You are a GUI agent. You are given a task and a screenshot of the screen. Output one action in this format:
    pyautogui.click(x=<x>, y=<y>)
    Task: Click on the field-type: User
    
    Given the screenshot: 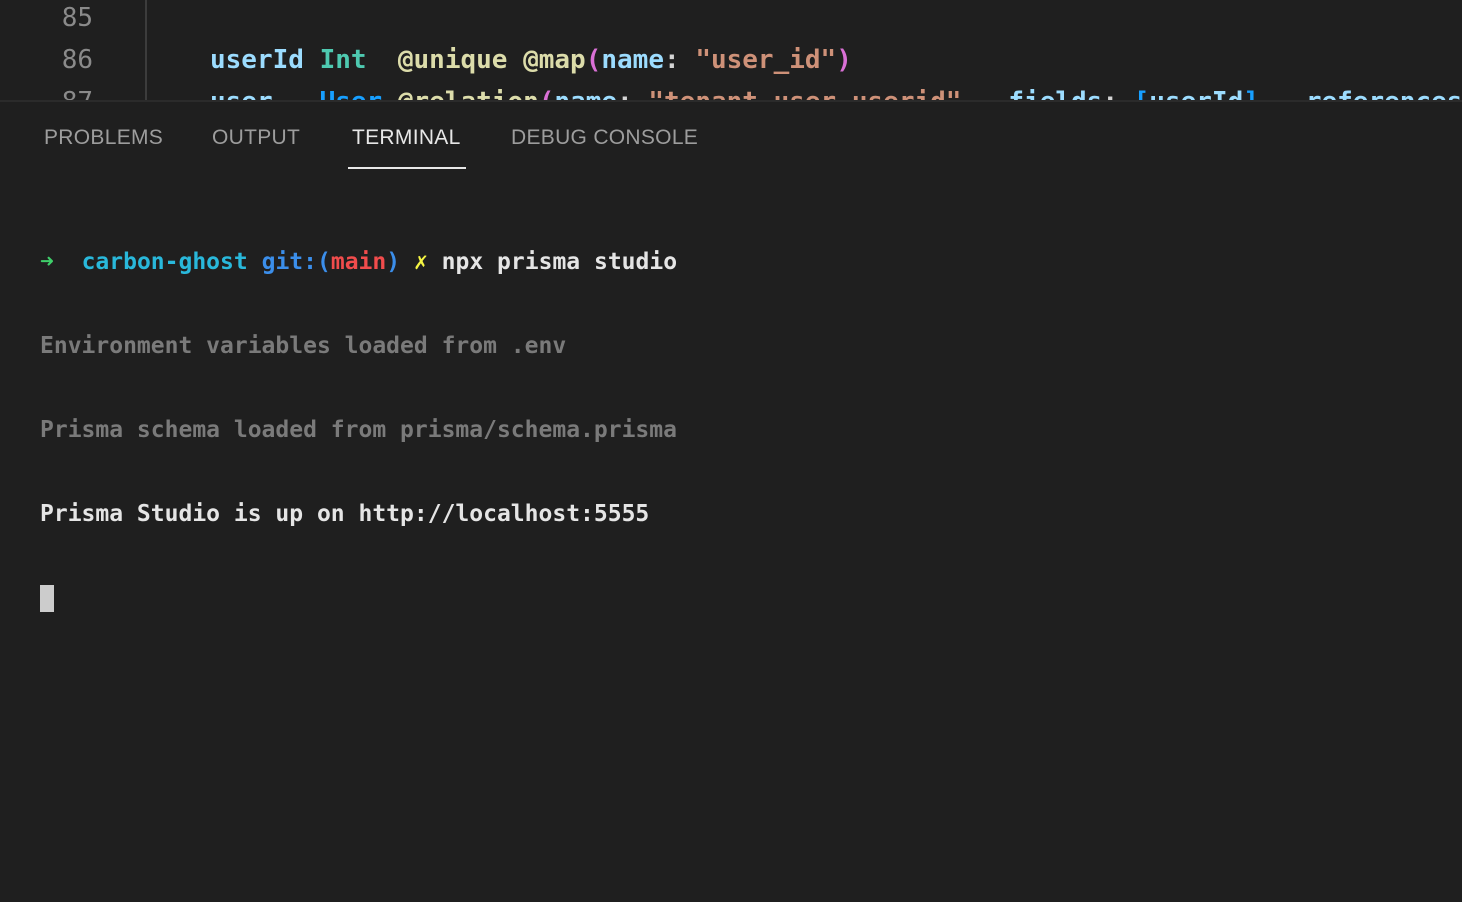 What is the action you would take?
    pyautogui.click(x=351, y=93)
    